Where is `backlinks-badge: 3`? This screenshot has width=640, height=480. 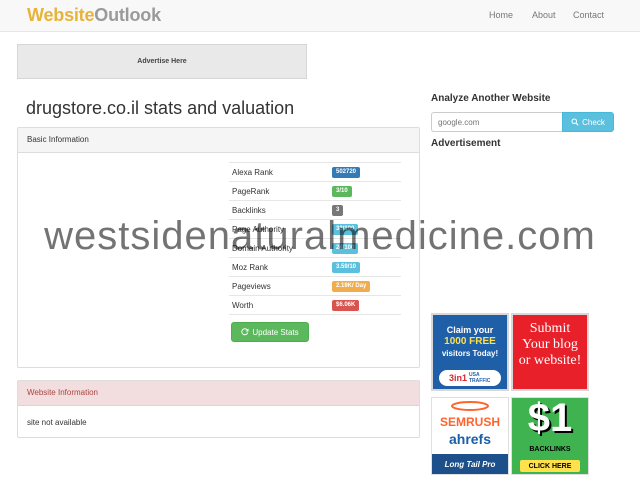 backlinks-badge: 3 is located at coordinates (338, 210).